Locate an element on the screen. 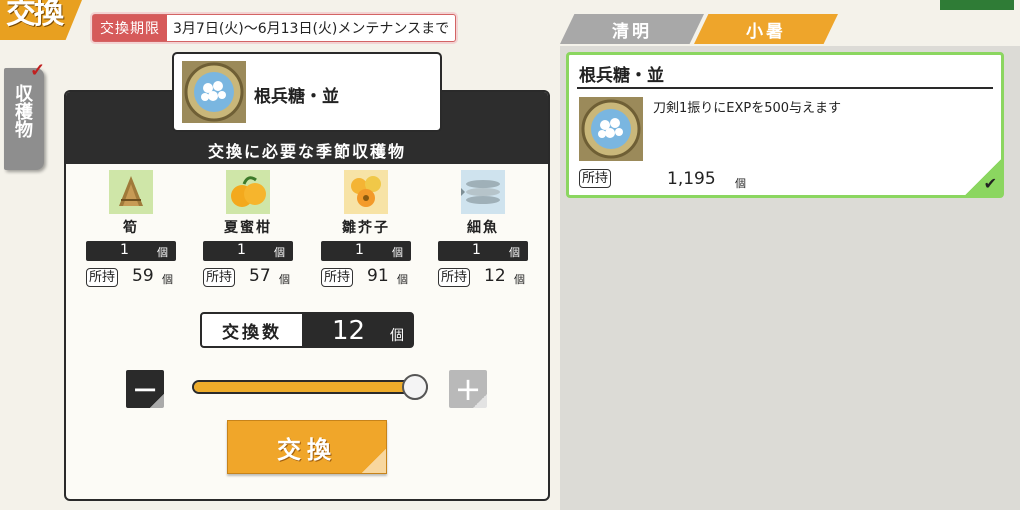 The width and height of the screenshot is (1020, 510). quantity-slider is located at coordinates (310, 387).